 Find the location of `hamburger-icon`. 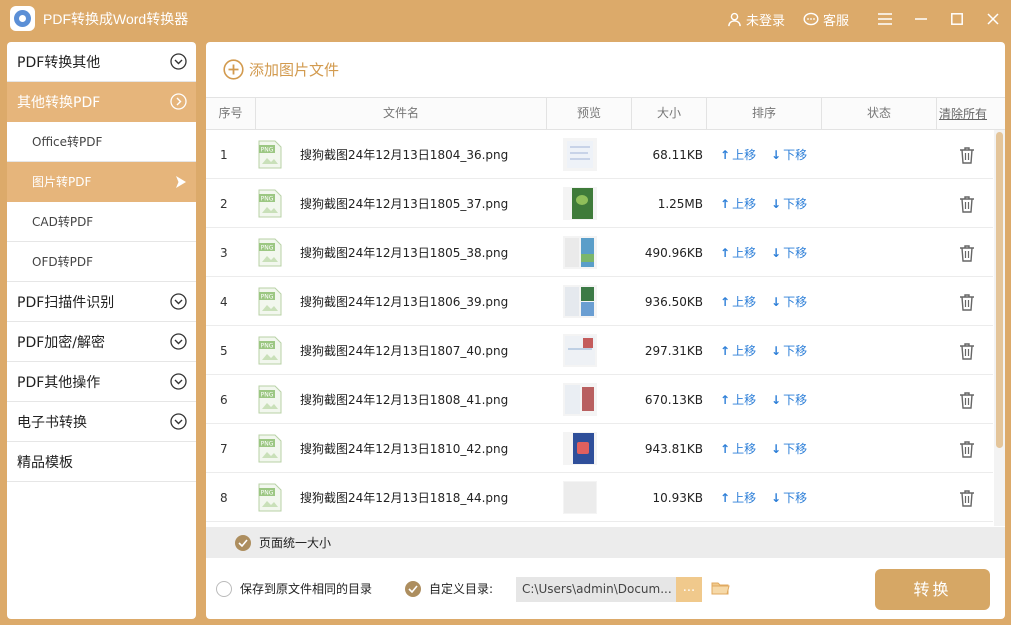

hamburger-icon is located at coordinates (885, 19).